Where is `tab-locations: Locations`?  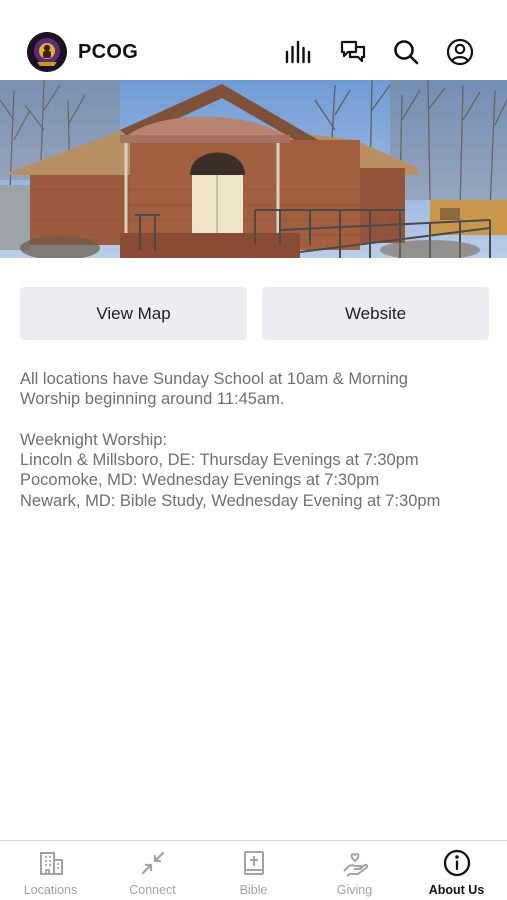 tab-locations: Locations is located at coordinates (50, 874).